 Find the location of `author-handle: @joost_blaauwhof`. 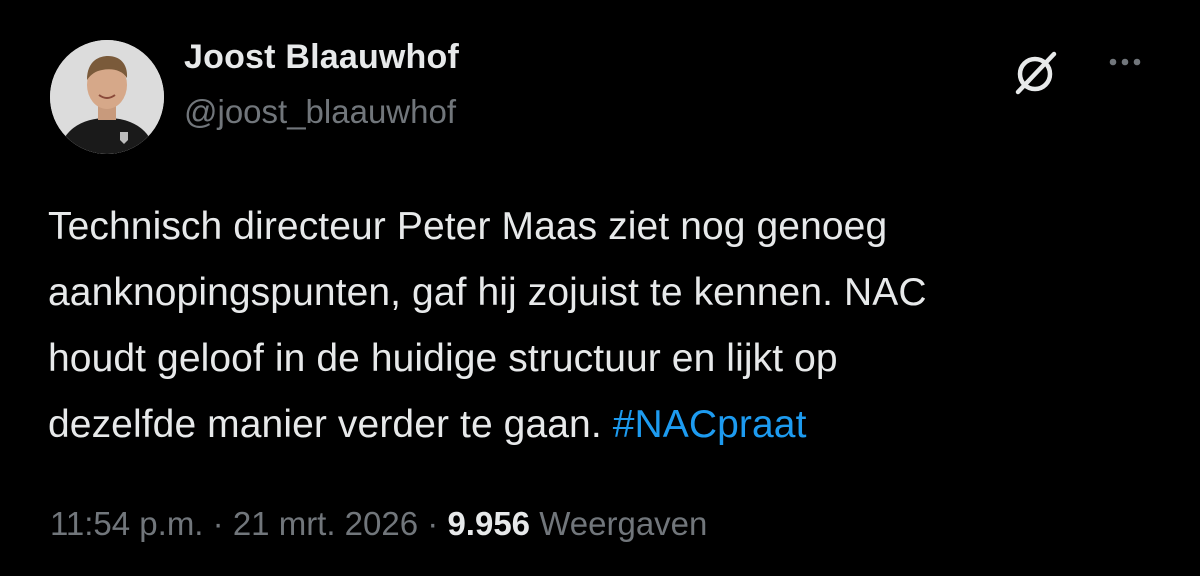

author-handle: @joost_blaauwhof is located at coordinates (320, 112).